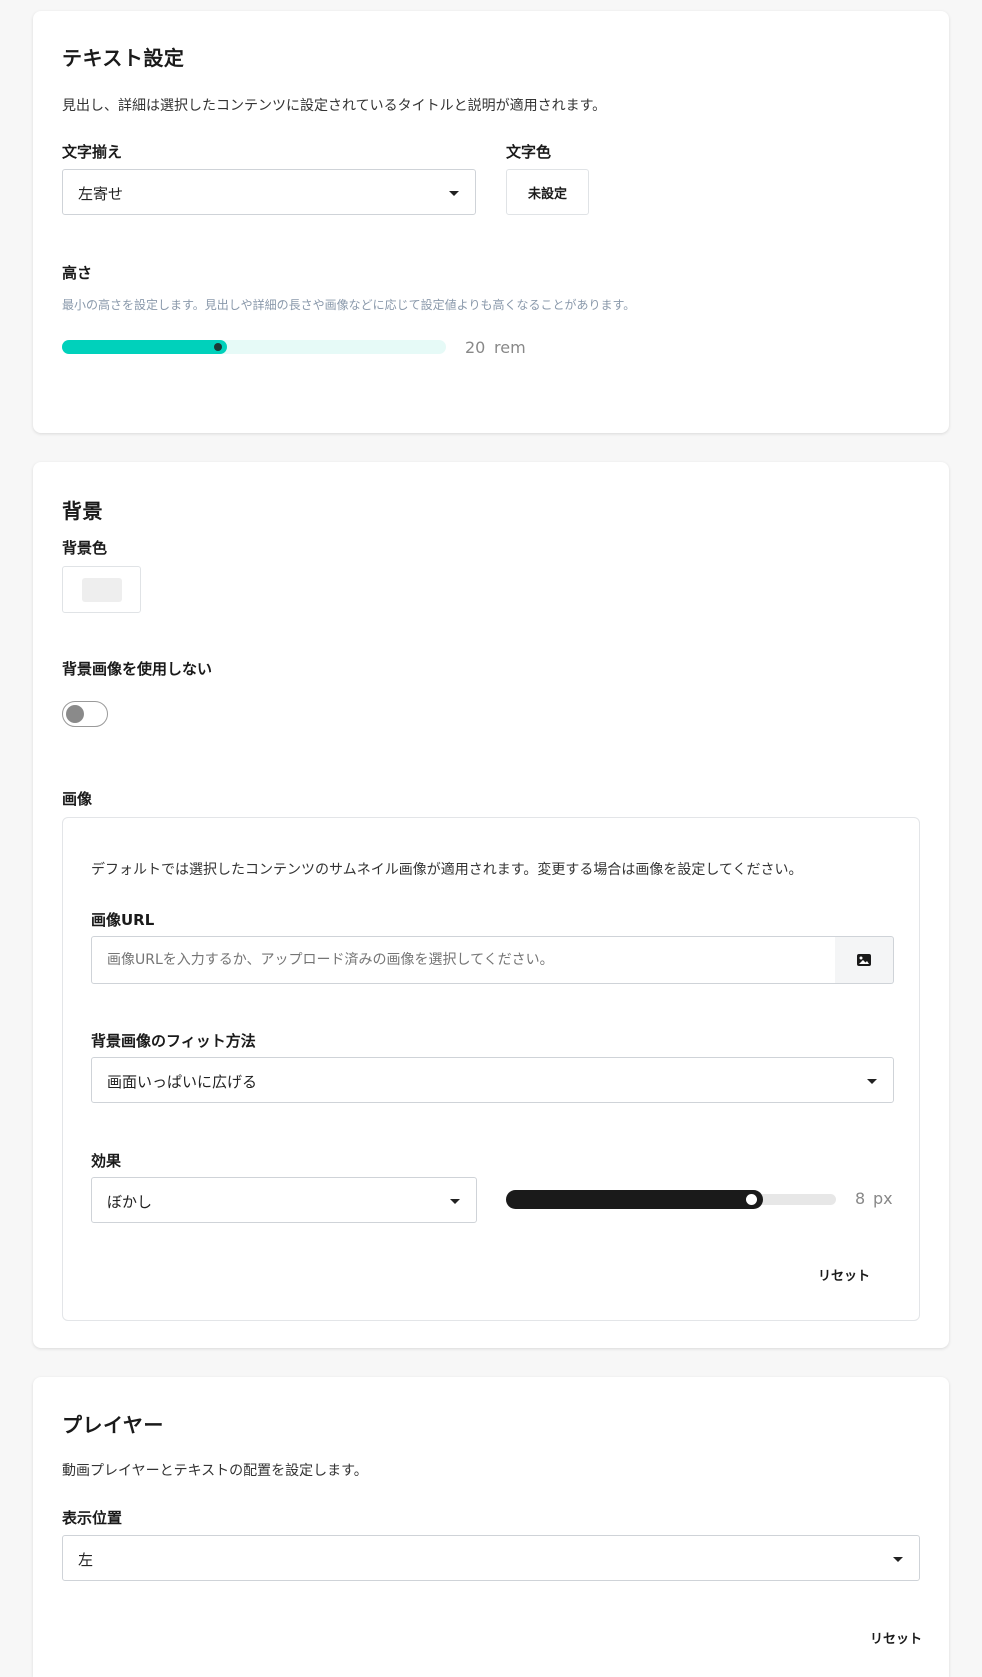 The width and height of the screenshot is (982, 1677). I want to click on background-title: 背景, so click(82, 511).